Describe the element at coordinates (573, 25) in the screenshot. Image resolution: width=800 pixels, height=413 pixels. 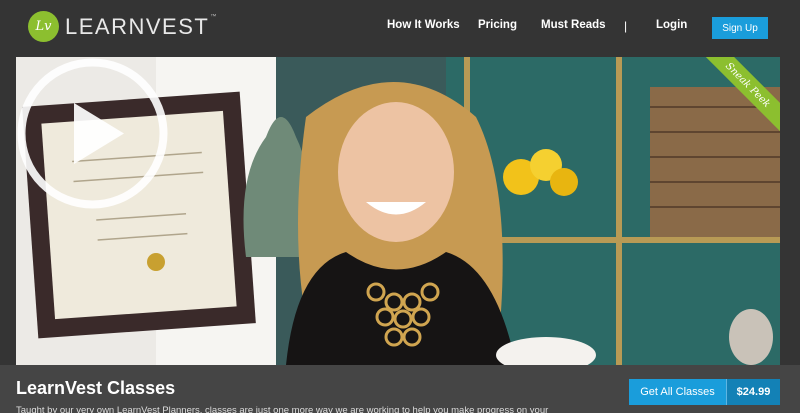
I see `nav-must-reads: Must Reads` at that location.